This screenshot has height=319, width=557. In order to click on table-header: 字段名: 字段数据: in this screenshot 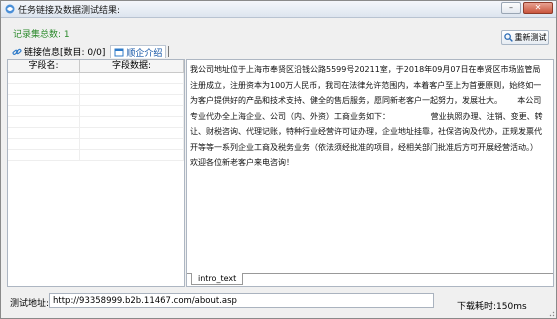, I will do `click(96, 66)`.